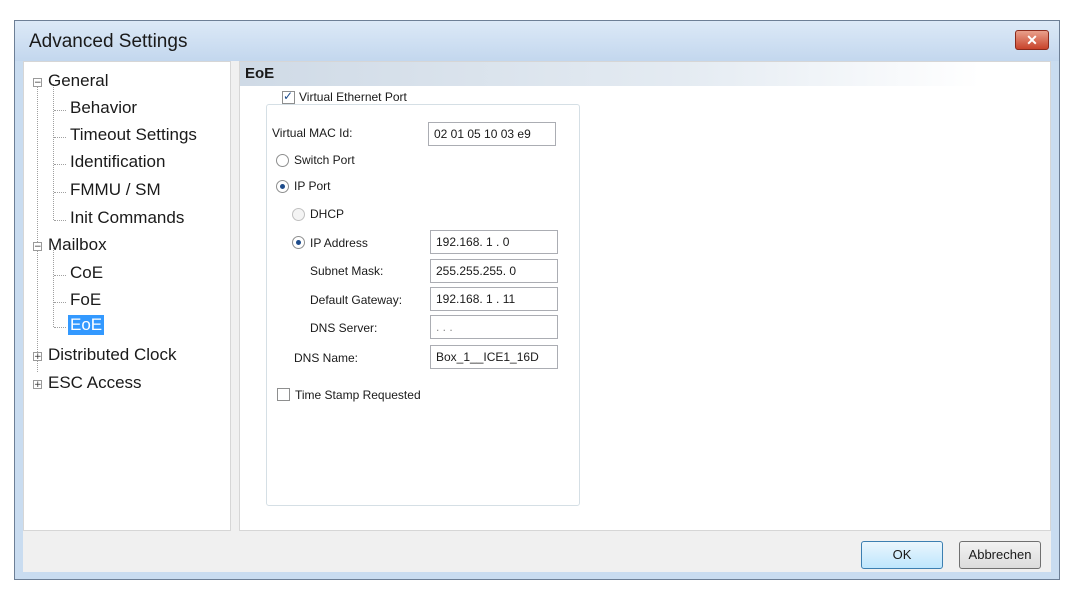 This screenshot has height=590, width=1072. I want to click on tree-item-foe: FoE, so click(85, 300).